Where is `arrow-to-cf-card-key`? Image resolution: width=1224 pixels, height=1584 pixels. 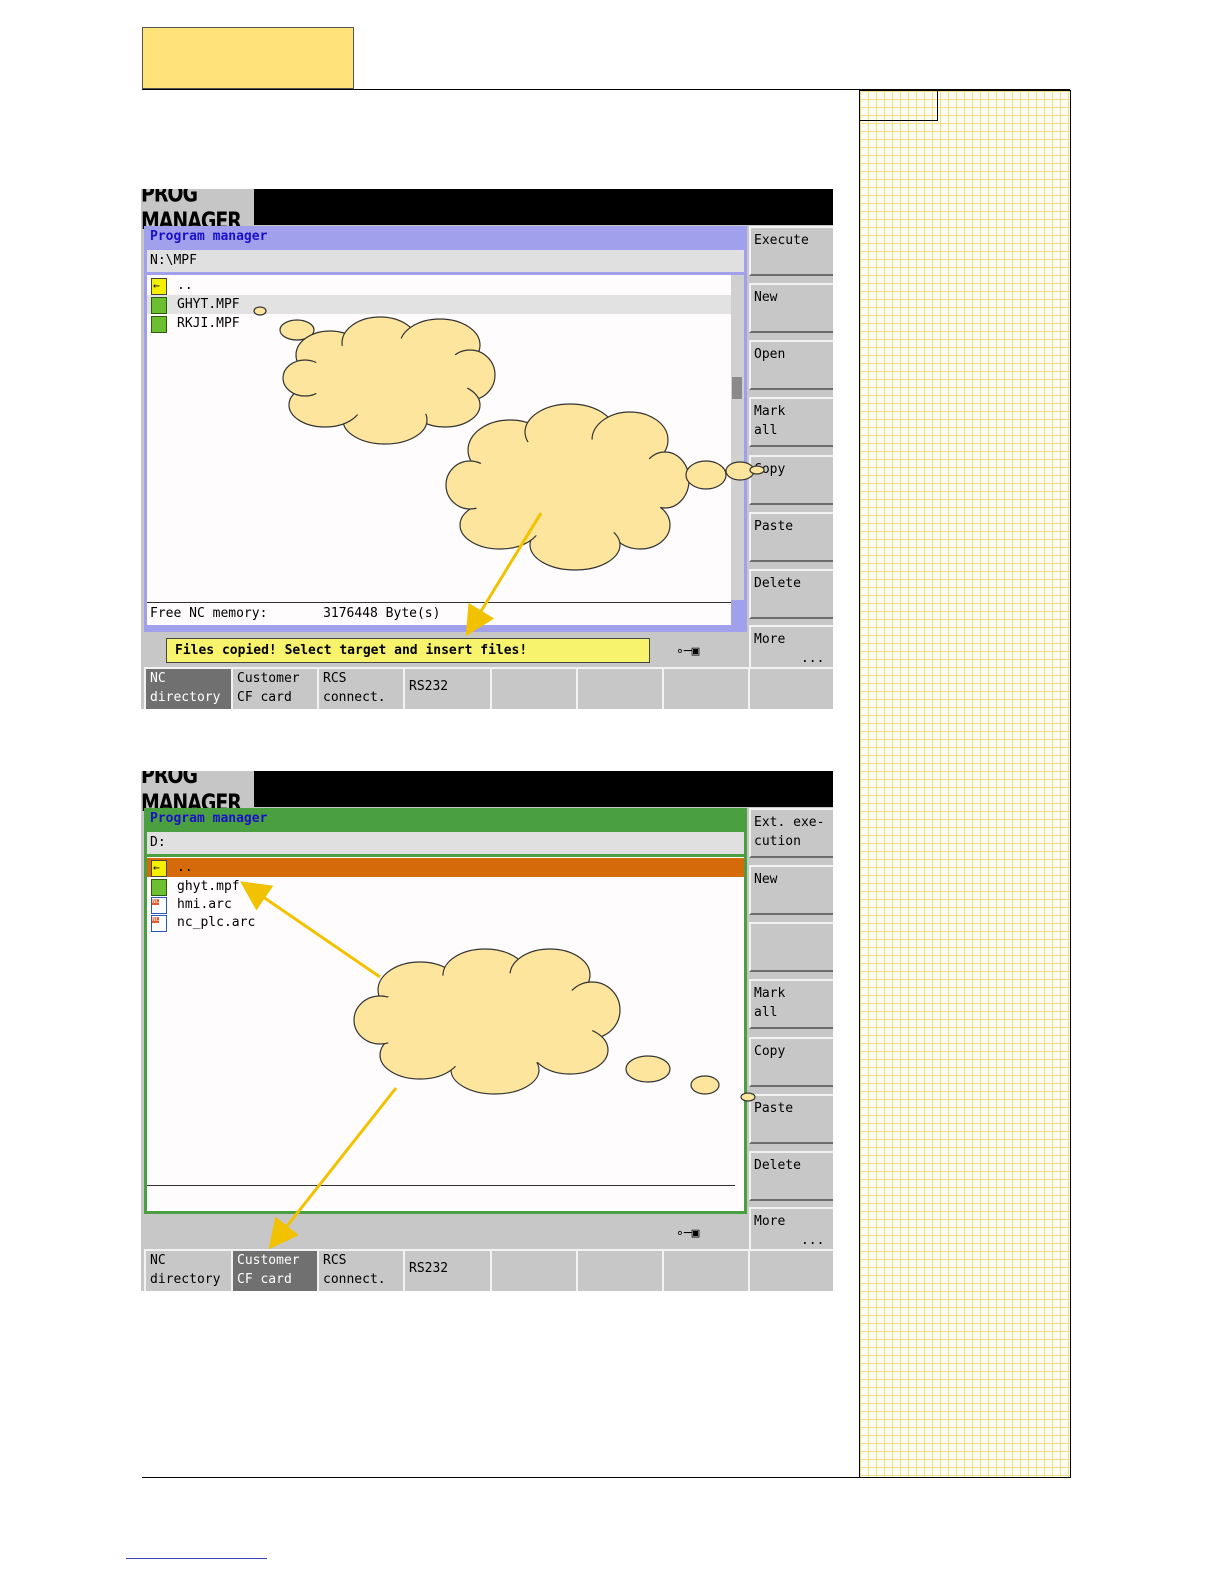 arrow-to-cf-card-key is located at coordinates (333, 1168).